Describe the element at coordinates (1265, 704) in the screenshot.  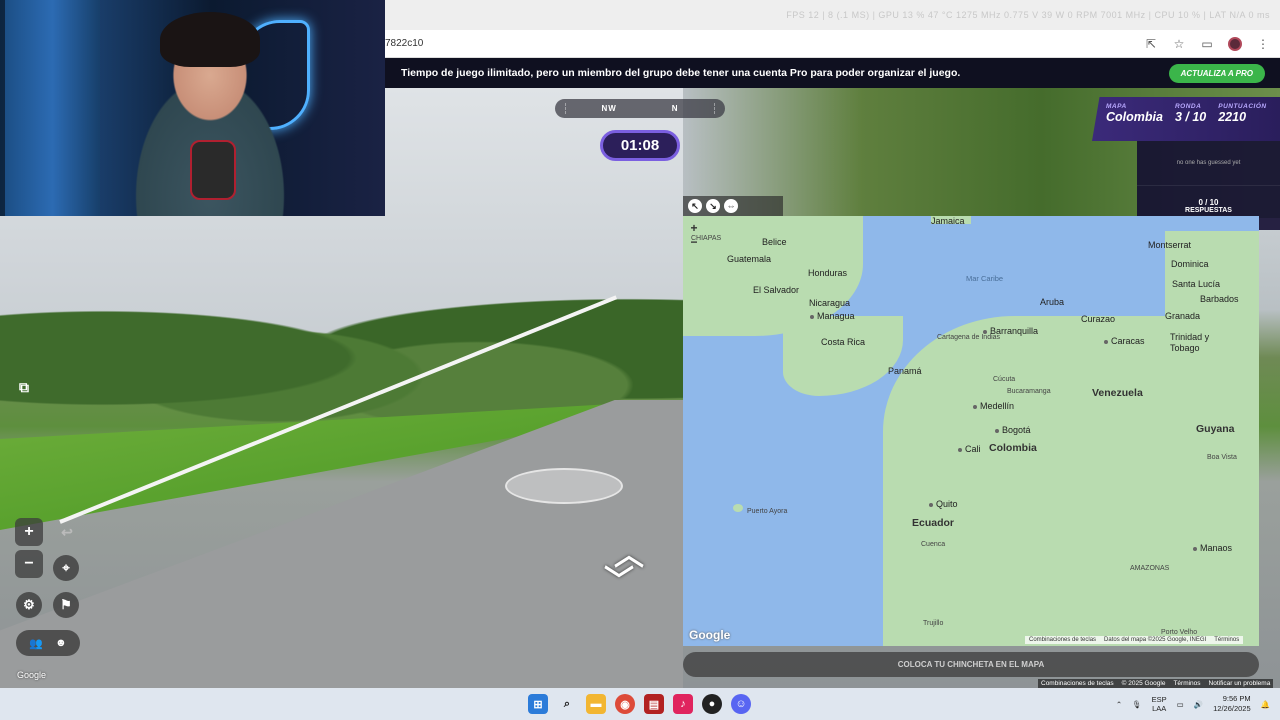
I see `notifications-icon: 🔔` at that location.